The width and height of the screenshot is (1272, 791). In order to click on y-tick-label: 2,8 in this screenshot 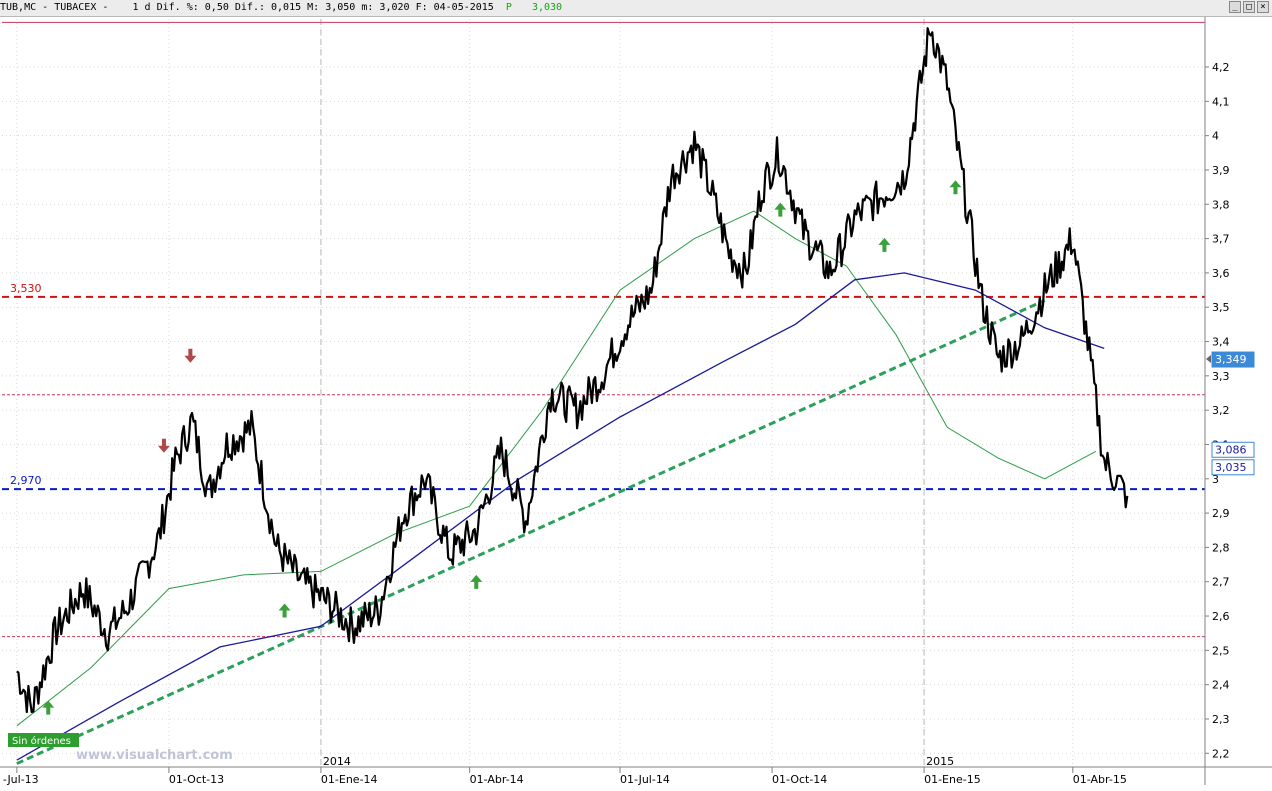, I will do `click(1221, 547)`.